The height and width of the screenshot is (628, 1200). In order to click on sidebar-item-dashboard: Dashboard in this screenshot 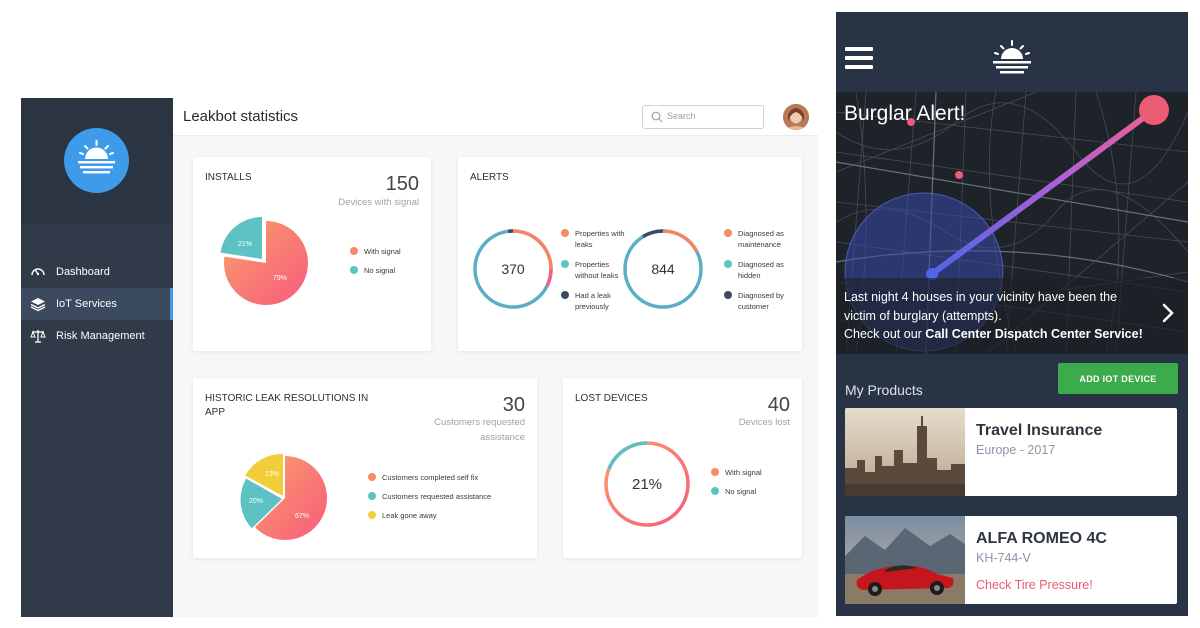, I will do `click(97, 272)`.